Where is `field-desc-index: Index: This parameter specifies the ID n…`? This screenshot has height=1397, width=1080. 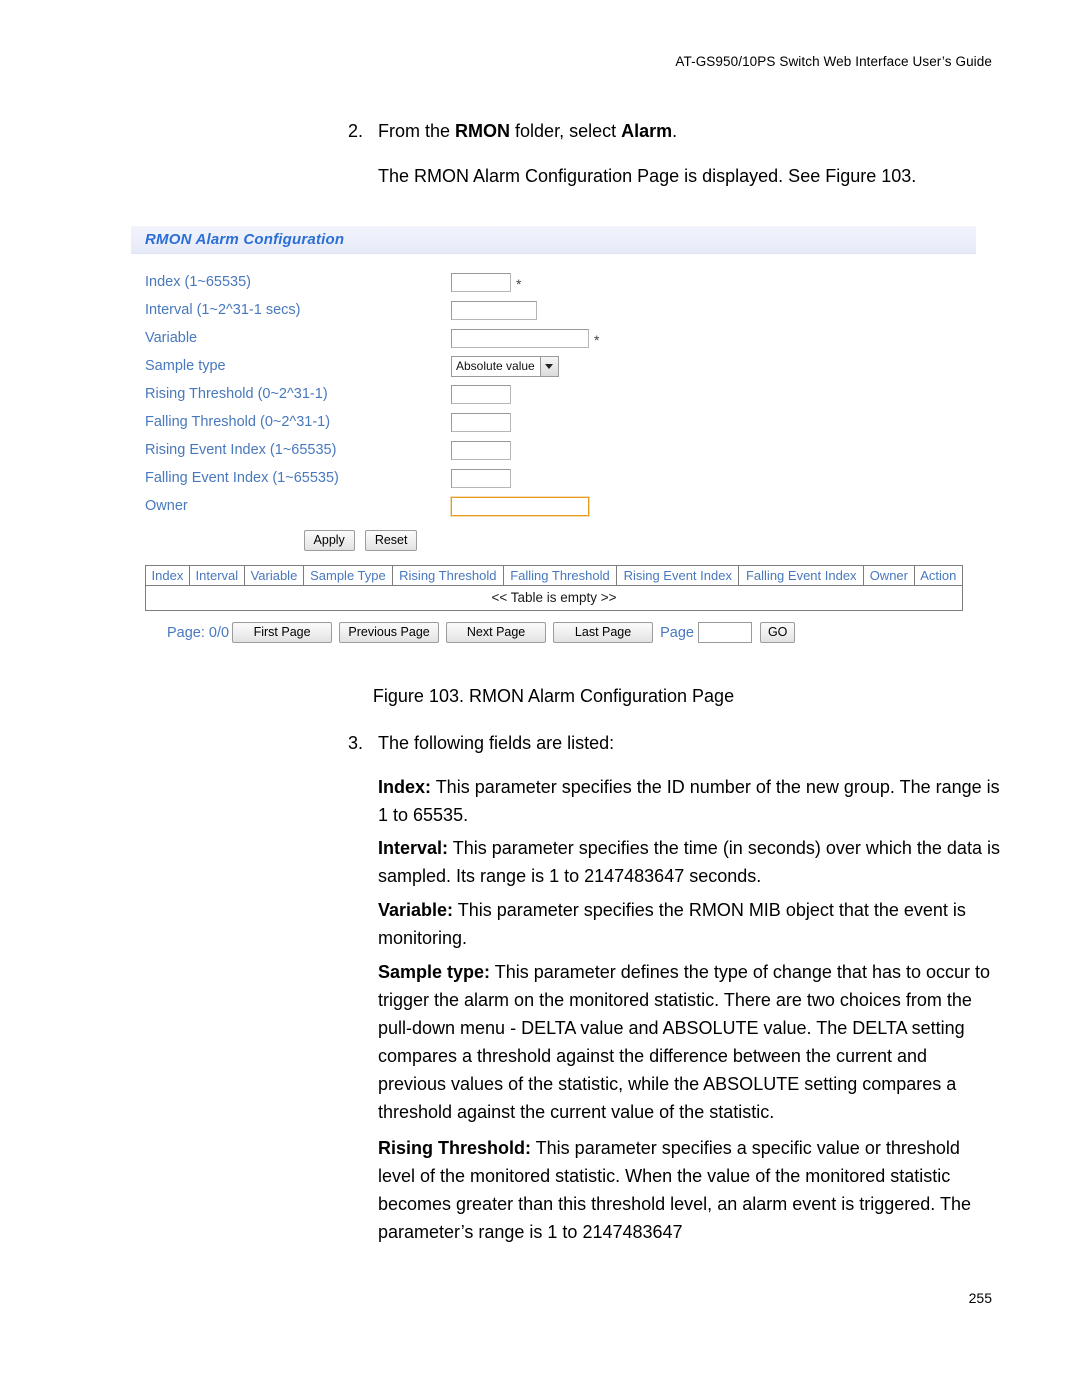
field-desc-index: Index: This parameter specifies the ID n… is located at coordinates (689, 801).